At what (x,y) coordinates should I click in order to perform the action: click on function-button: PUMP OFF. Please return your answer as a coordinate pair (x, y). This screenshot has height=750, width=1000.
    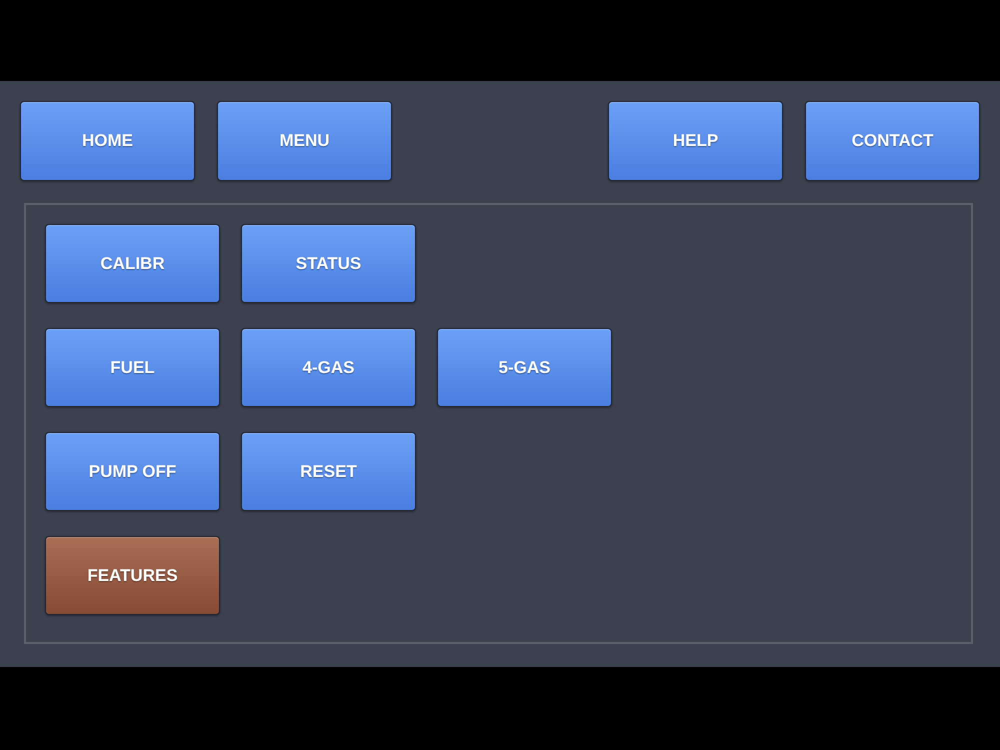
    Looking at the image, I should click on (132, 471).